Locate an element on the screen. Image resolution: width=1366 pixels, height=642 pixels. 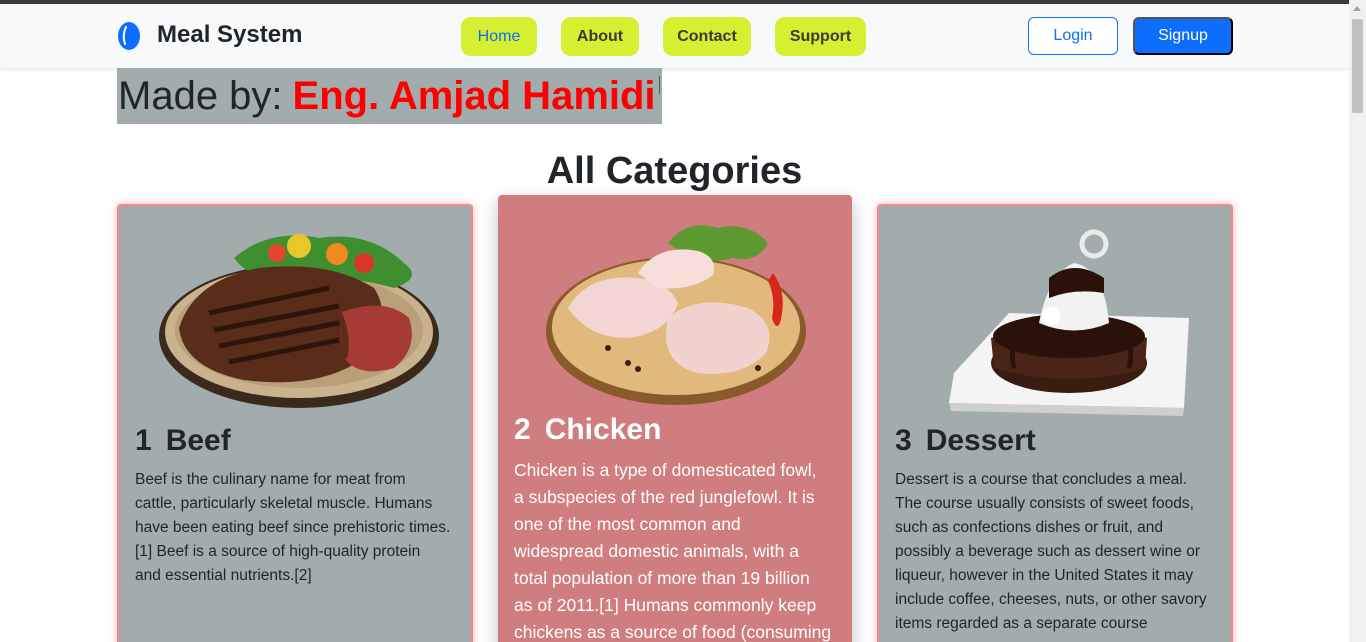
card-number: 2 is located at coordinates (522, 429).